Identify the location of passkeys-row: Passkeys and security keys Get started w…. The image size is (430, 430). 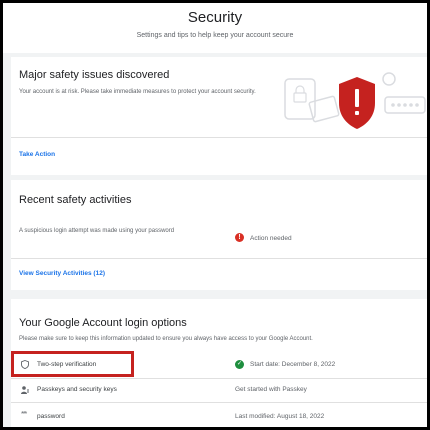
(219, 390).